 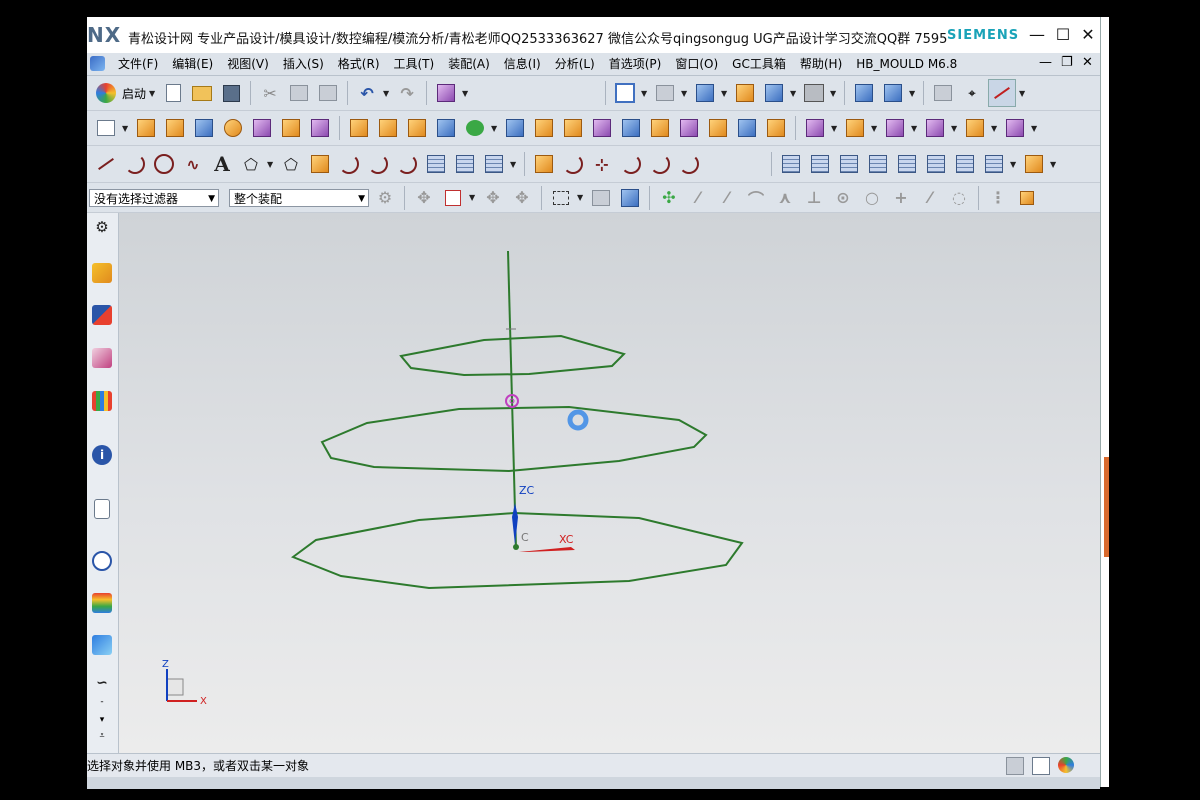 What do you see at coordinates (299, 197) in the screenshot?
I see `assembly-scope-dropdown: 整个装配 ▼` at bounding box center [299, 197].